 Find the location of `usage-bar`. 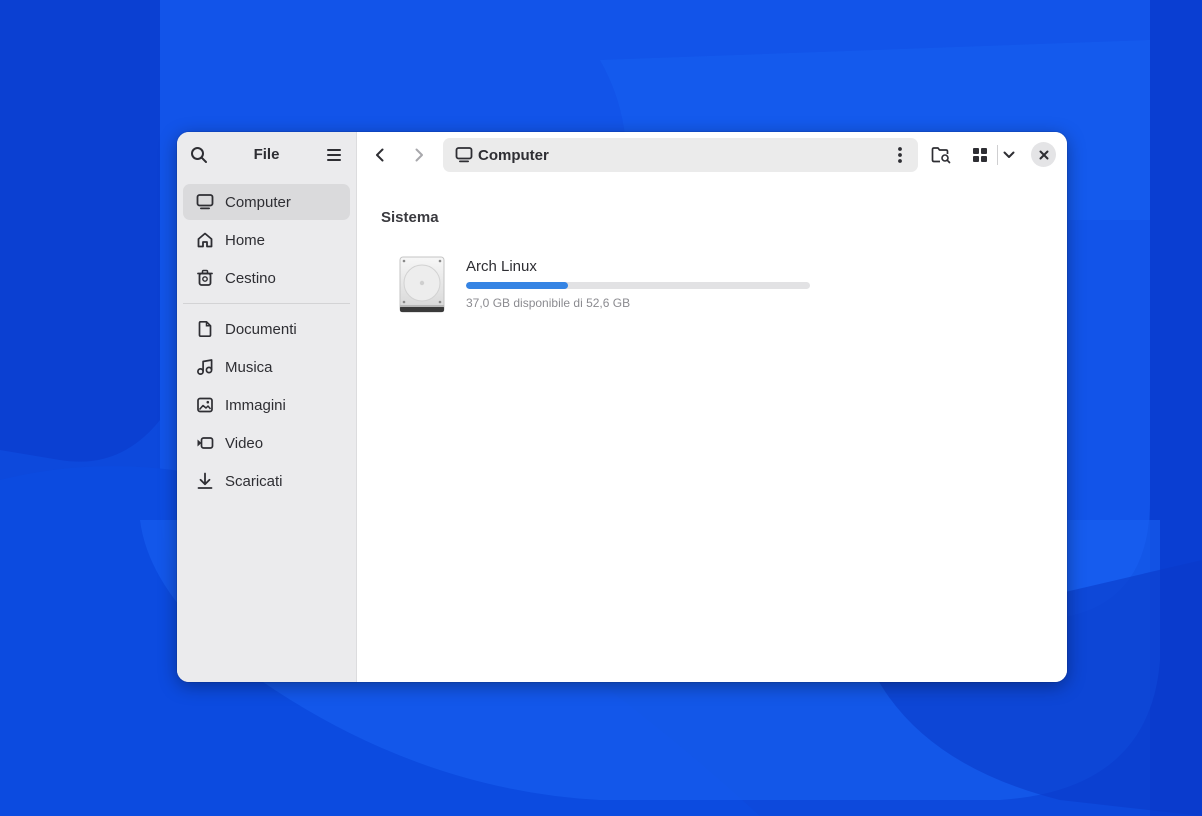

usage-bar is located at coordinates (638, 285).